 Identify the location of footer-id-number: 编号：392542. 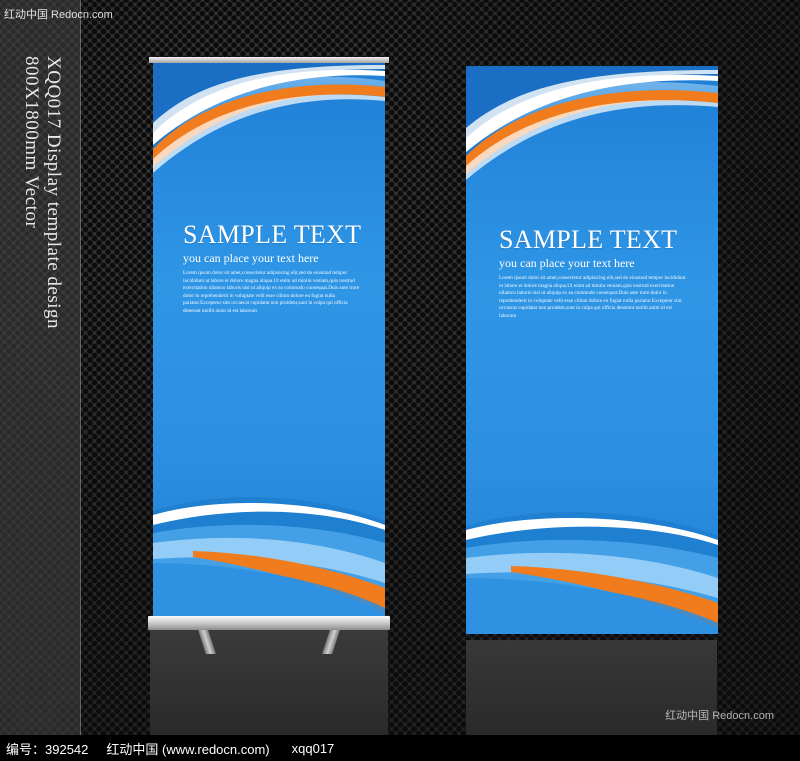
(47, 749).